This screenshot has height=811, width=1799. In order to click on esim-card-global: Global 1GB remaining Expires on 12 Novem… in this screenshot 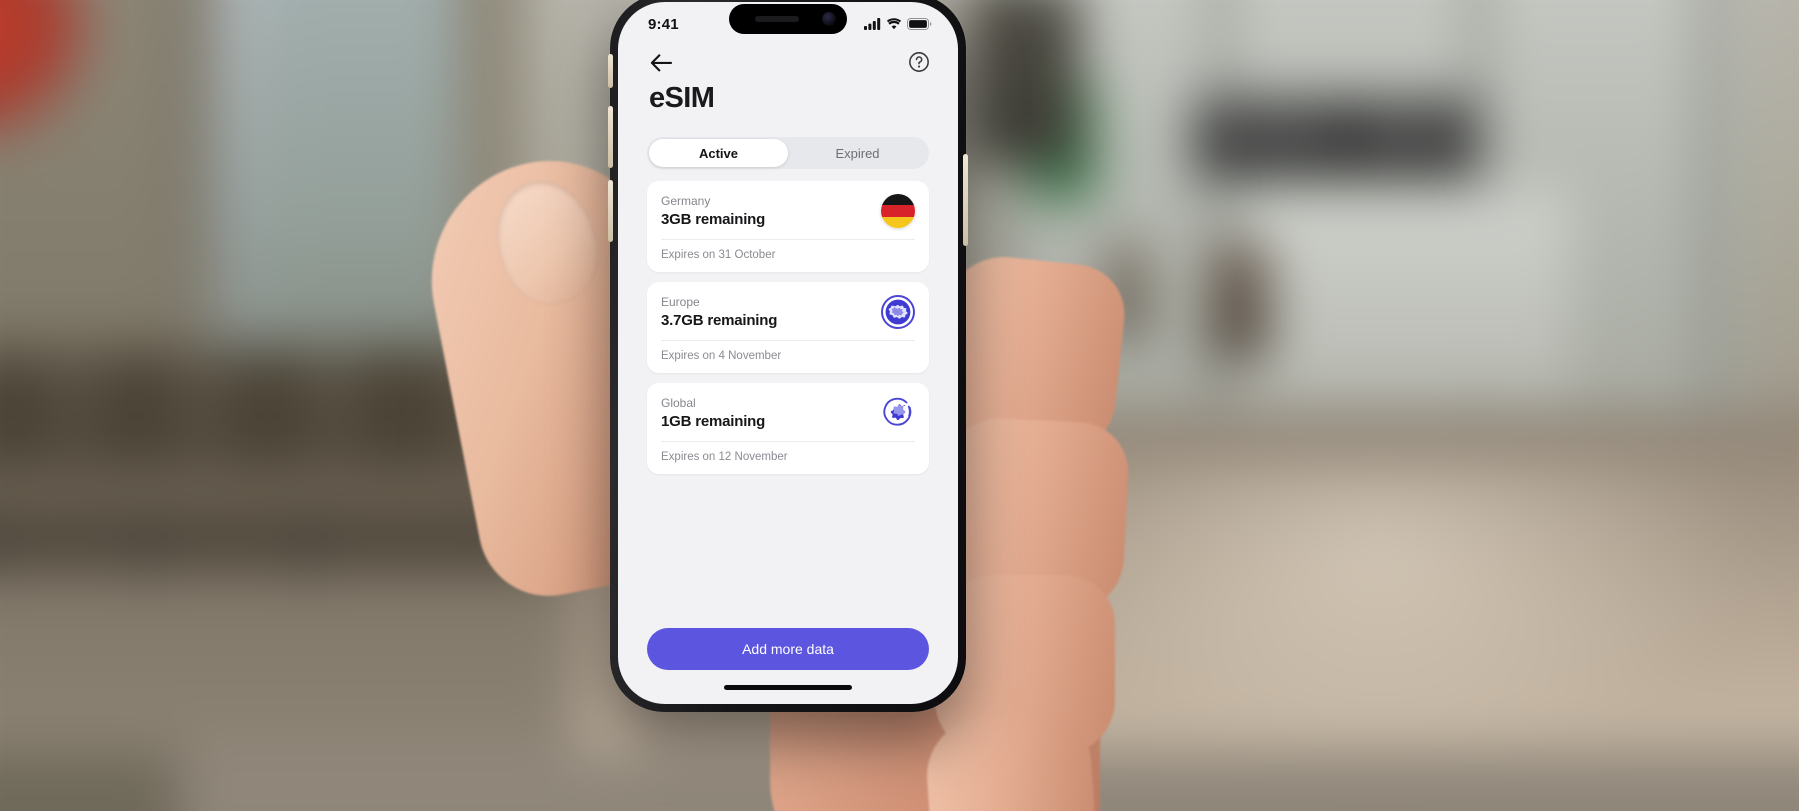, I will do `click(788, 428)`.